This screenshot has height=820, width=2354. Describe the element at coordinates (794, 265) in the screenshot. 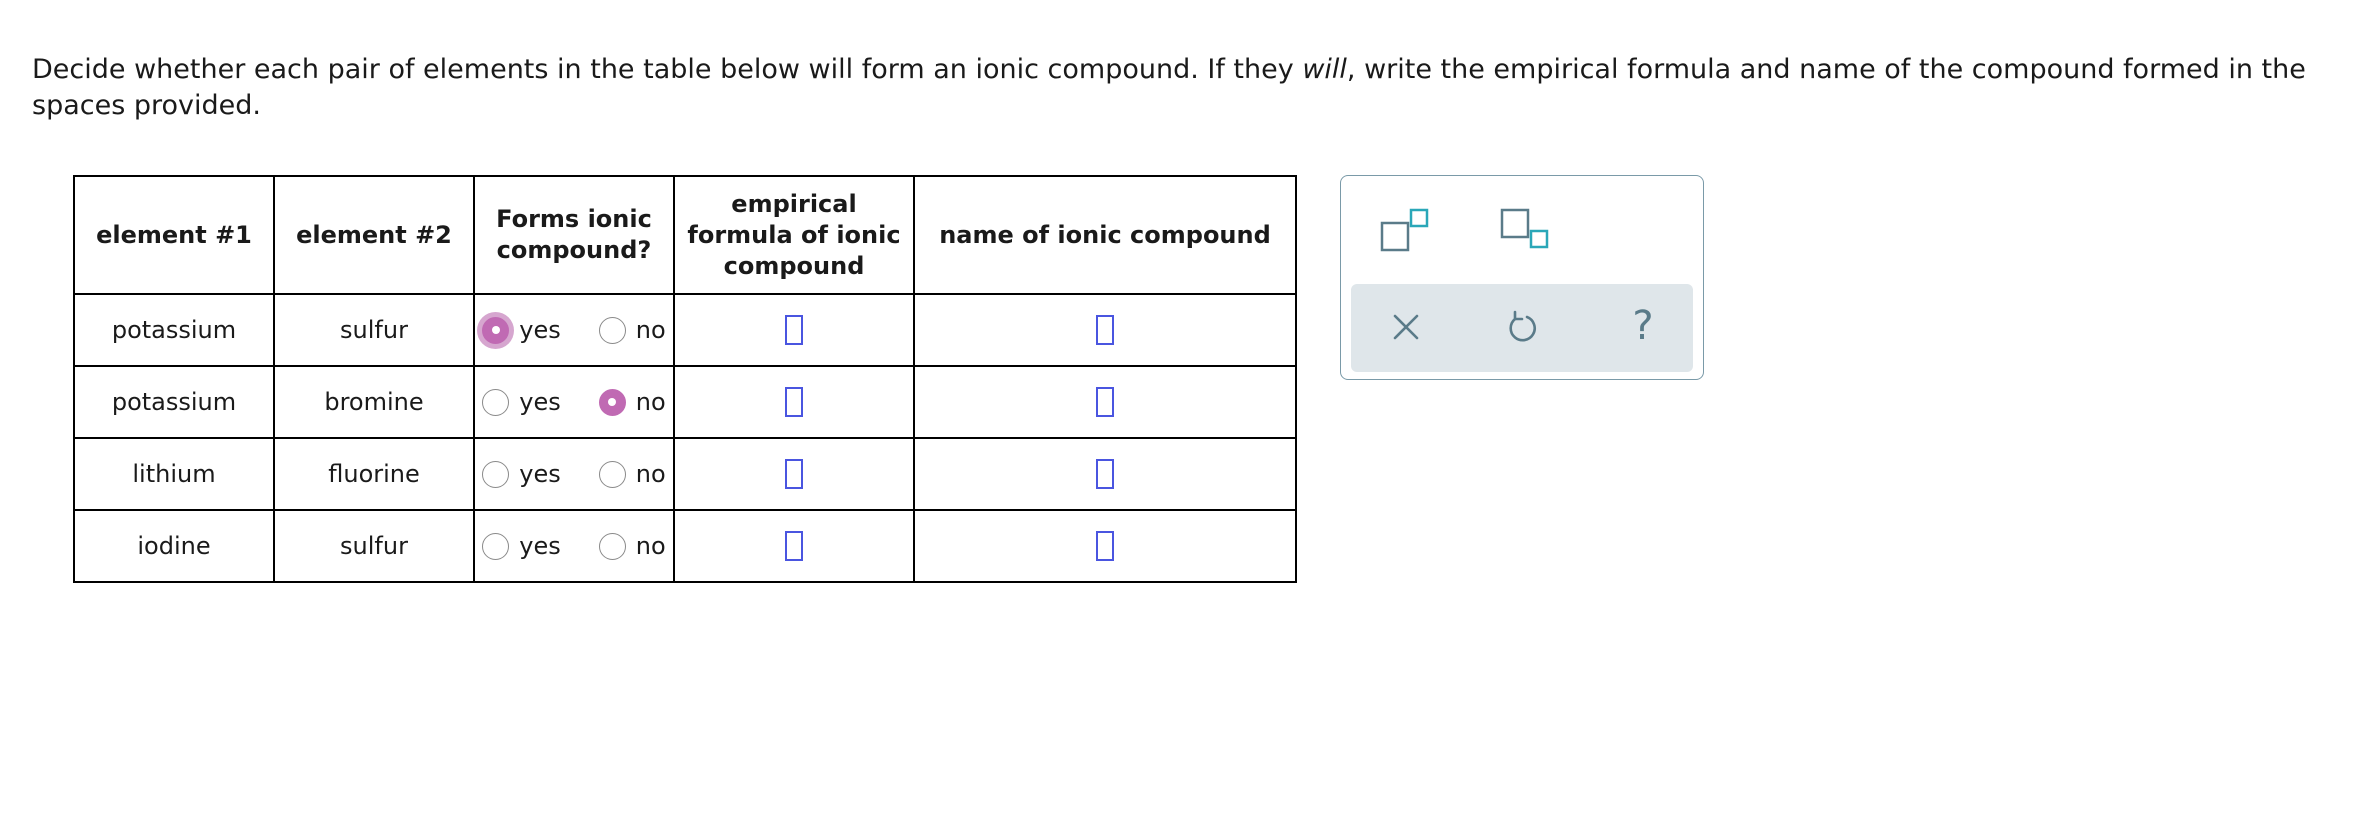

I see `header-formula-line-3: compound` at that location.